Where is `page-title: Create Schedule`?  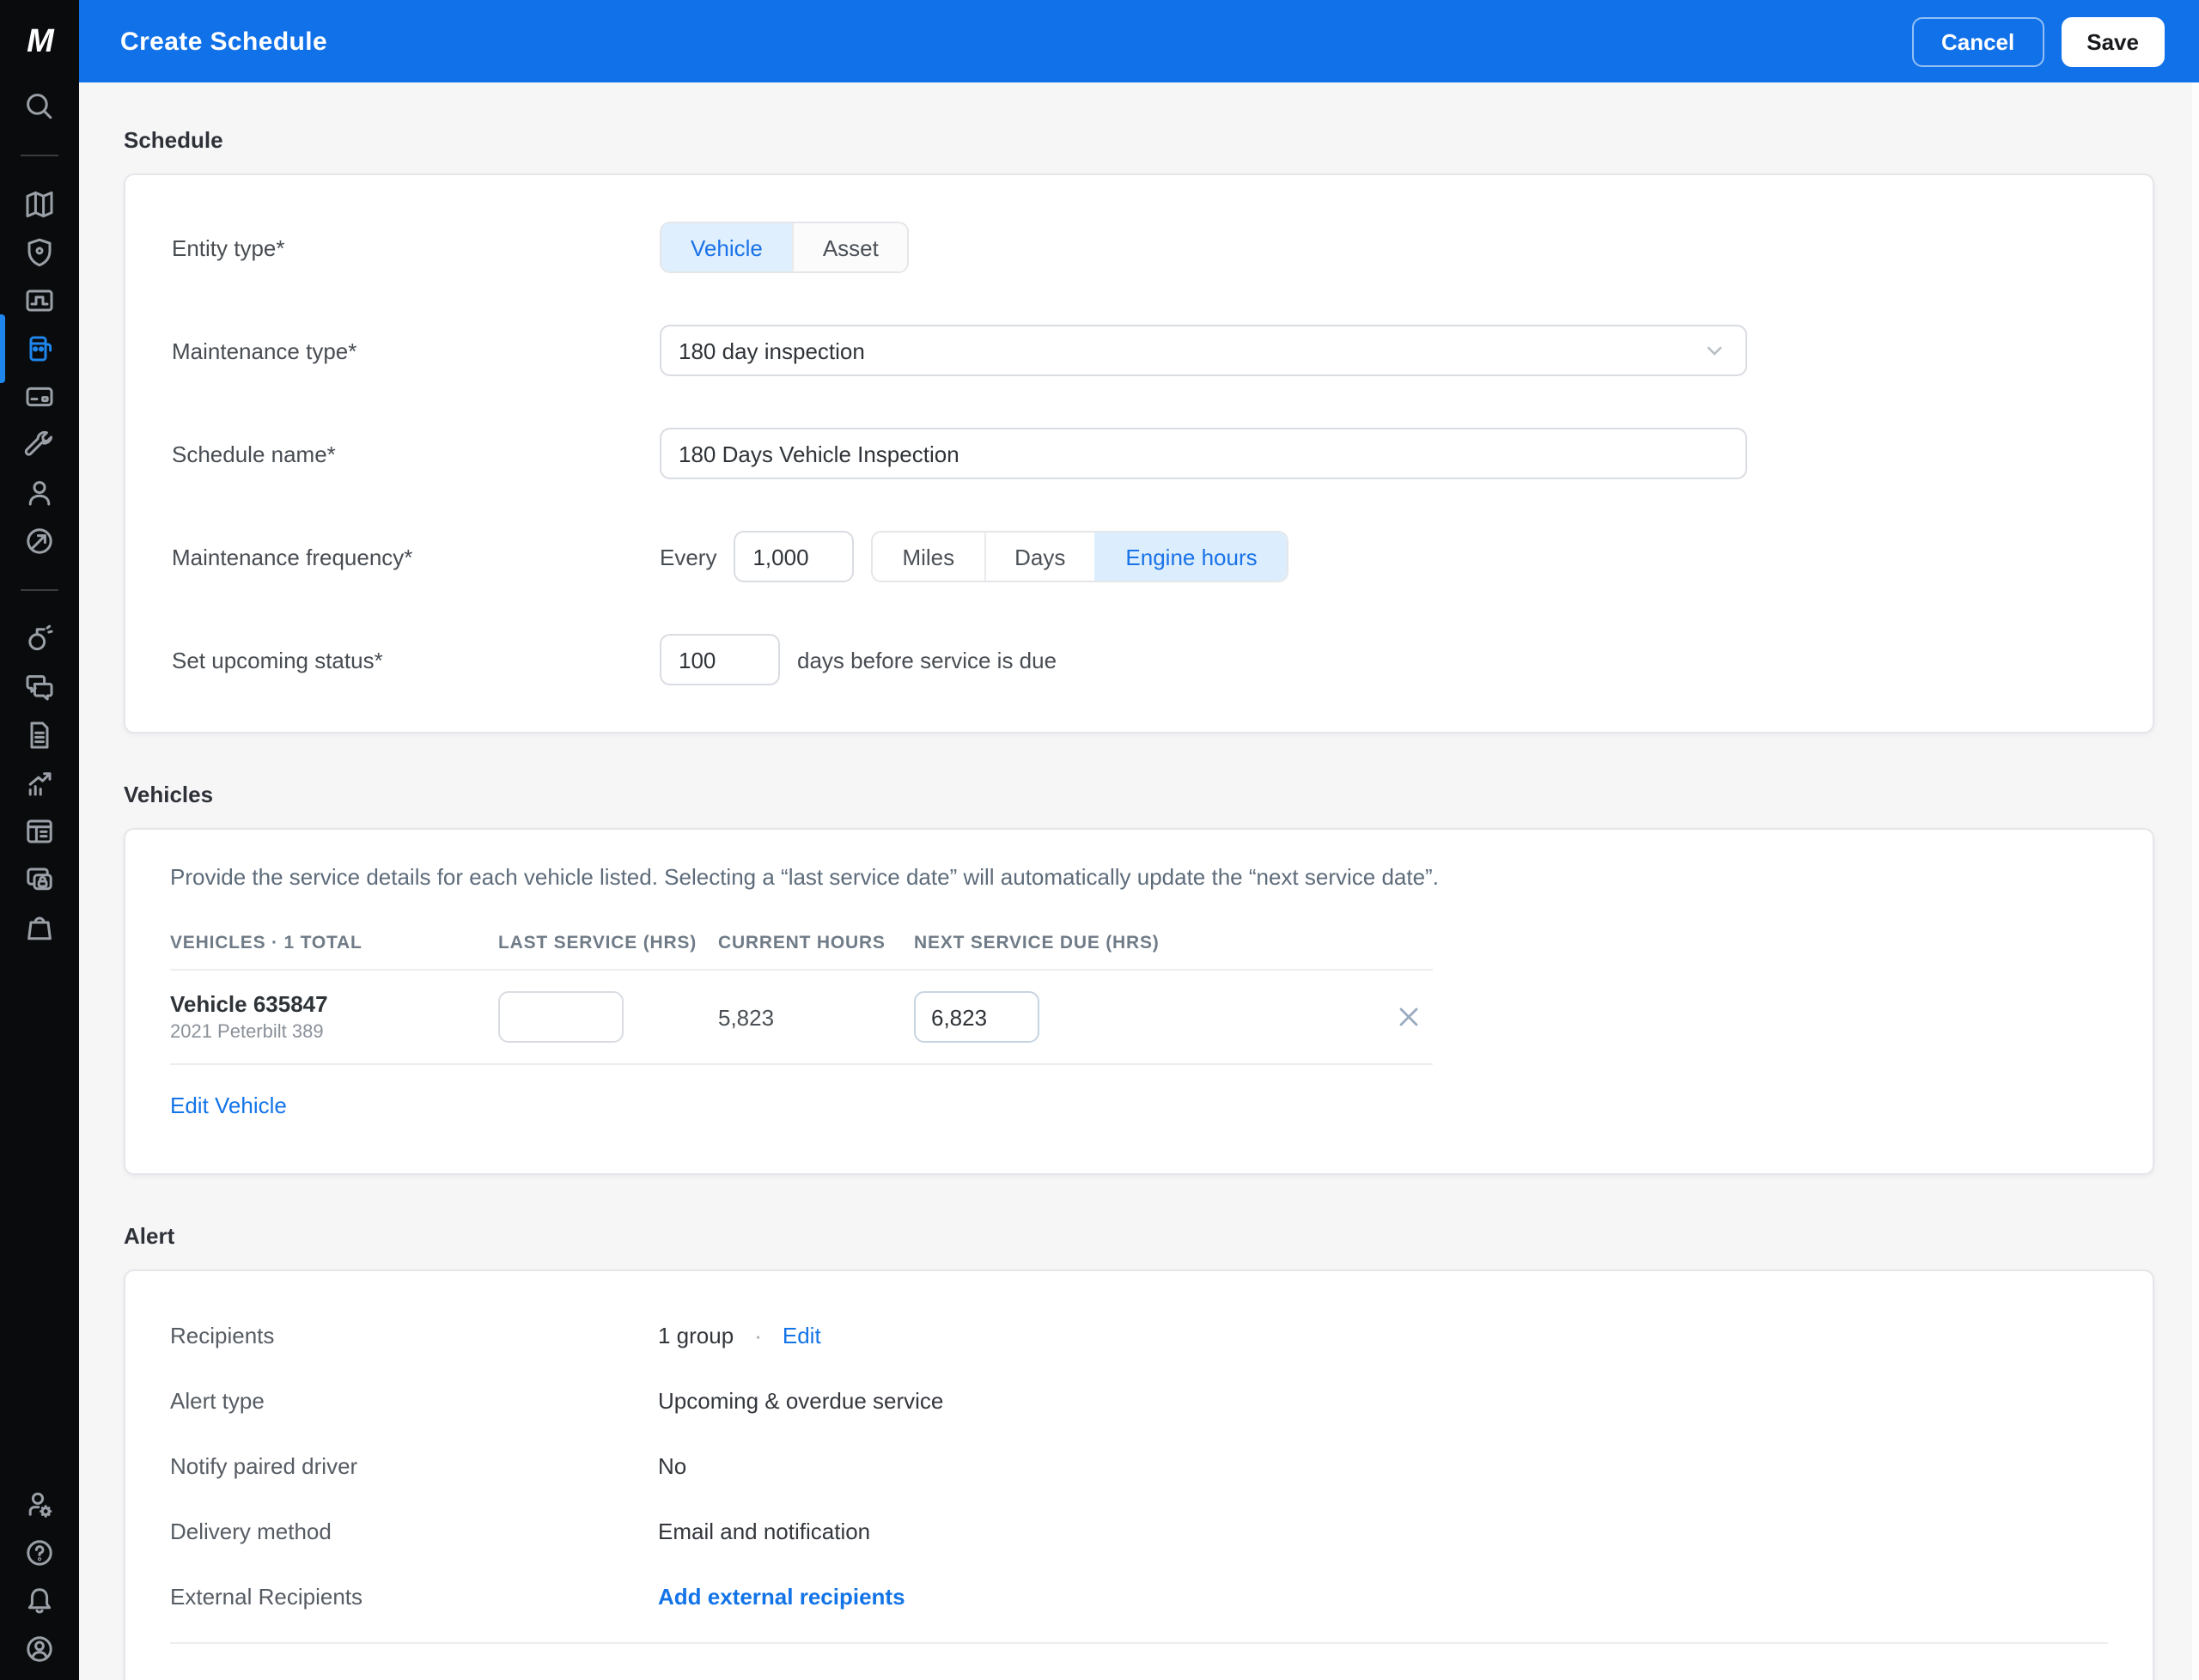
page-title: Create Schedule is located at coordinates (224, 41).